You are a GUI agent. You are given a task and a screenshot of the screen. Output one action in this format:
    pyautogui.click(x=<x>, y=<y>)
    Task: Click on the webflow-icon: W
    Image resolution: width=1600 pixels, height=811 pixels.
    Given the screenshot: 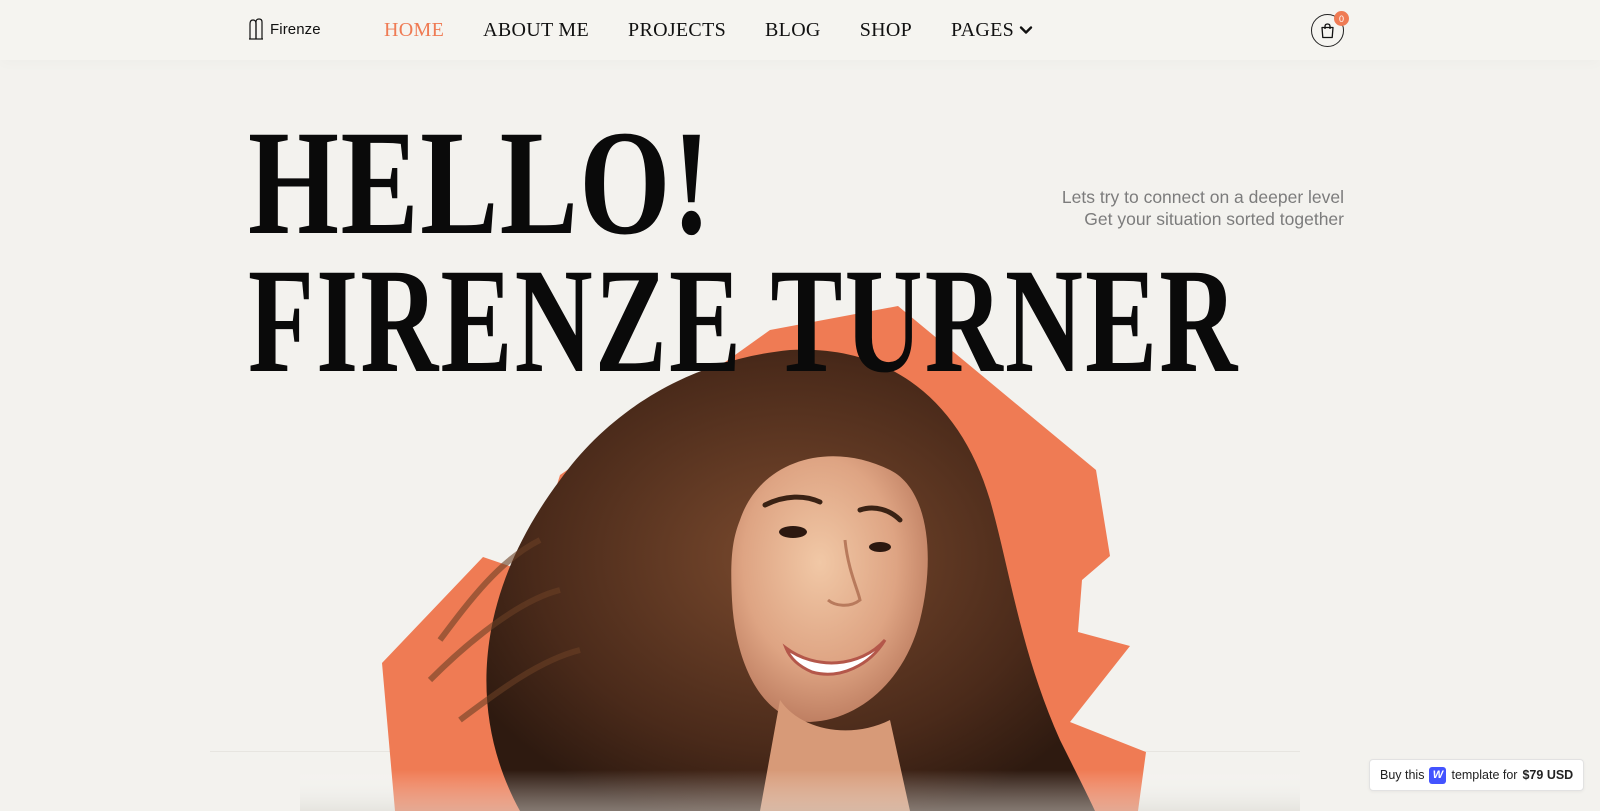 What is the action you would take?
    pyautogui.click(x=1438, y=775)
    